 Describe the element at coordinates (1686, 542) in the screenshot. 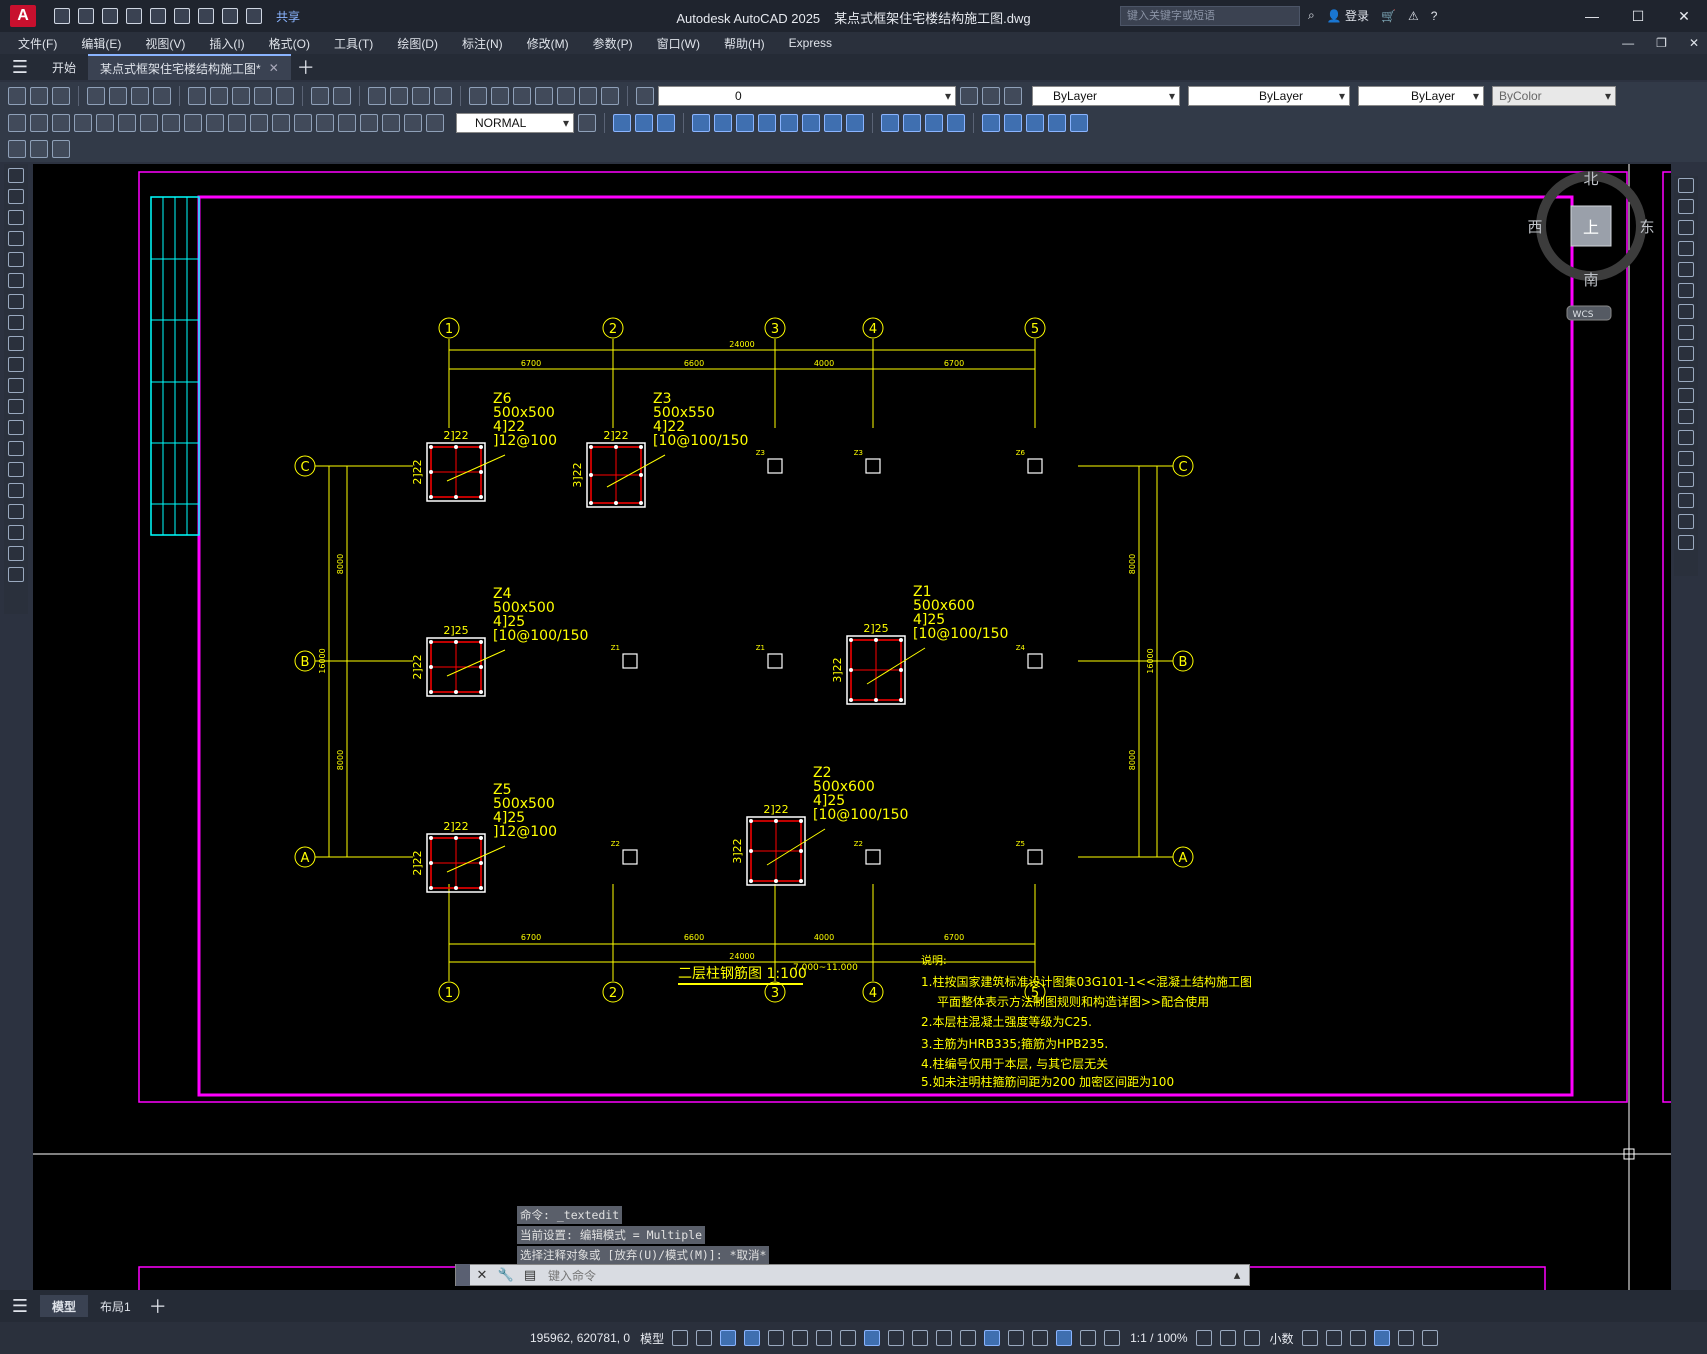

I see `explode-icon` at that location.